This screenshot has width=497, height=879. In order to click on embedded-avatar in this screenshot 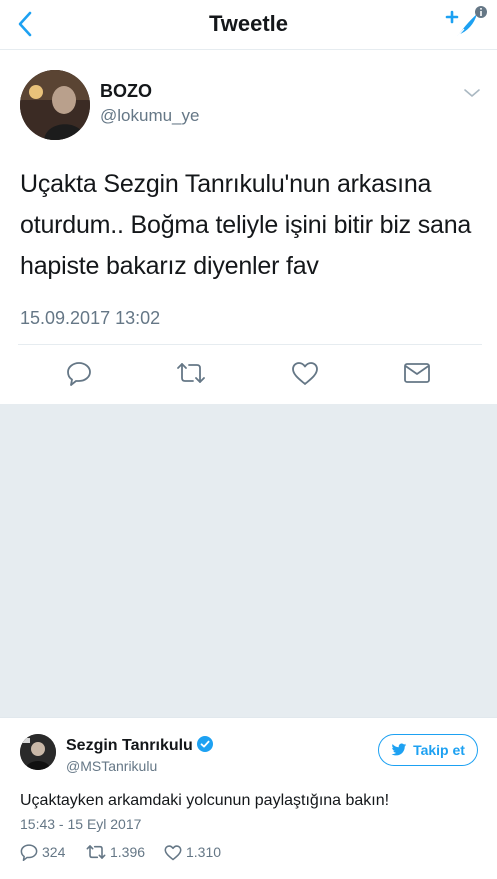, I will do `click(38, 752)`.